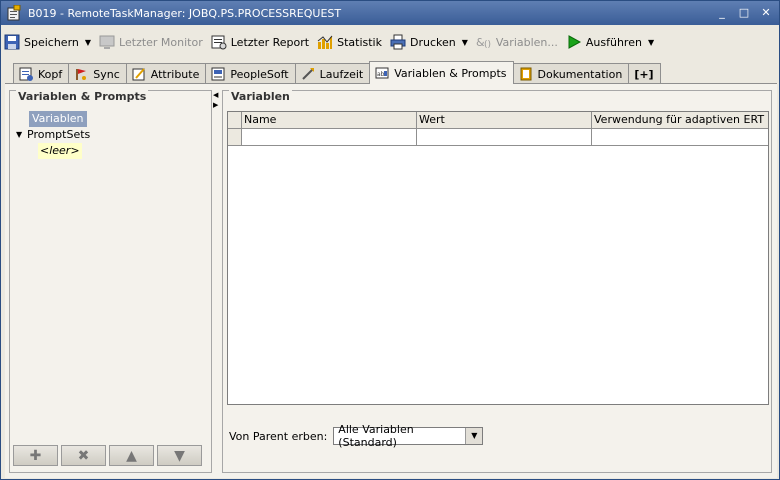 This screenshot has width=780, height=480. I want to click on execute-button: Ausführen ▼, so click(610, 42).